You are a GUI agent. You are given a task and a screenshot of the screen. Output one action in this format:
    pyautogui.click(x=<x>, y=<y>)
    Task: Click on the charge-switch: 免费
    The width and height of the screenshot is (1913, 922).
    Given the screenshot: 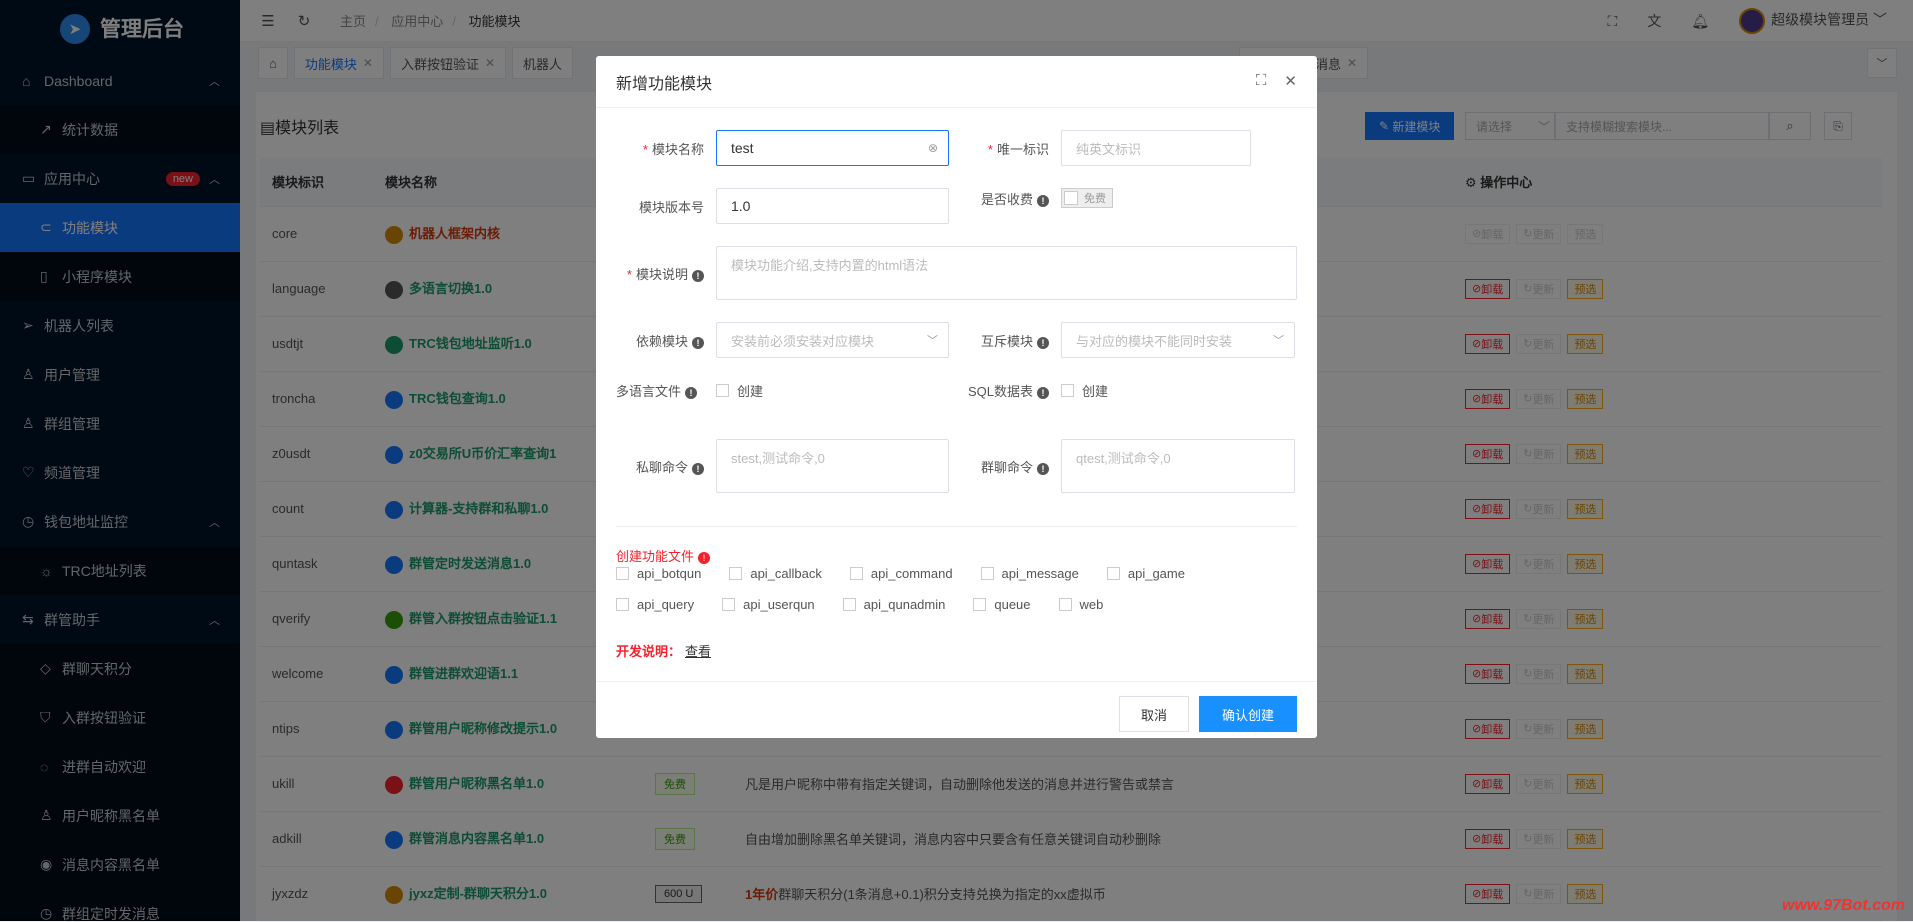 What is the action you would take?
    pyautogui.click(x=1087, y=198)
    